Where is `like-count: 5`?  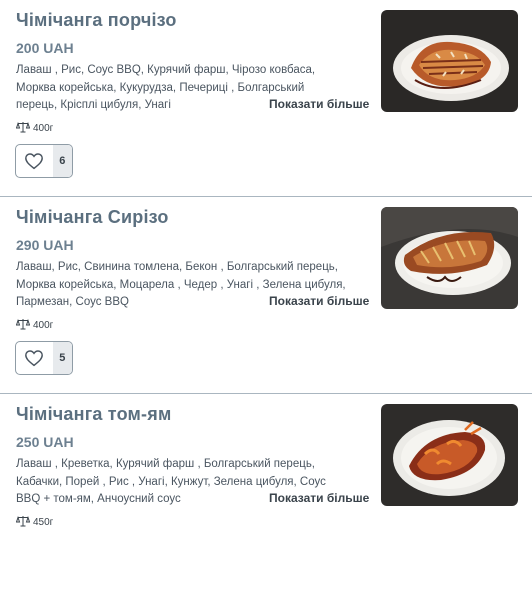
like-count: 5 is located at coordinates (62, 358).